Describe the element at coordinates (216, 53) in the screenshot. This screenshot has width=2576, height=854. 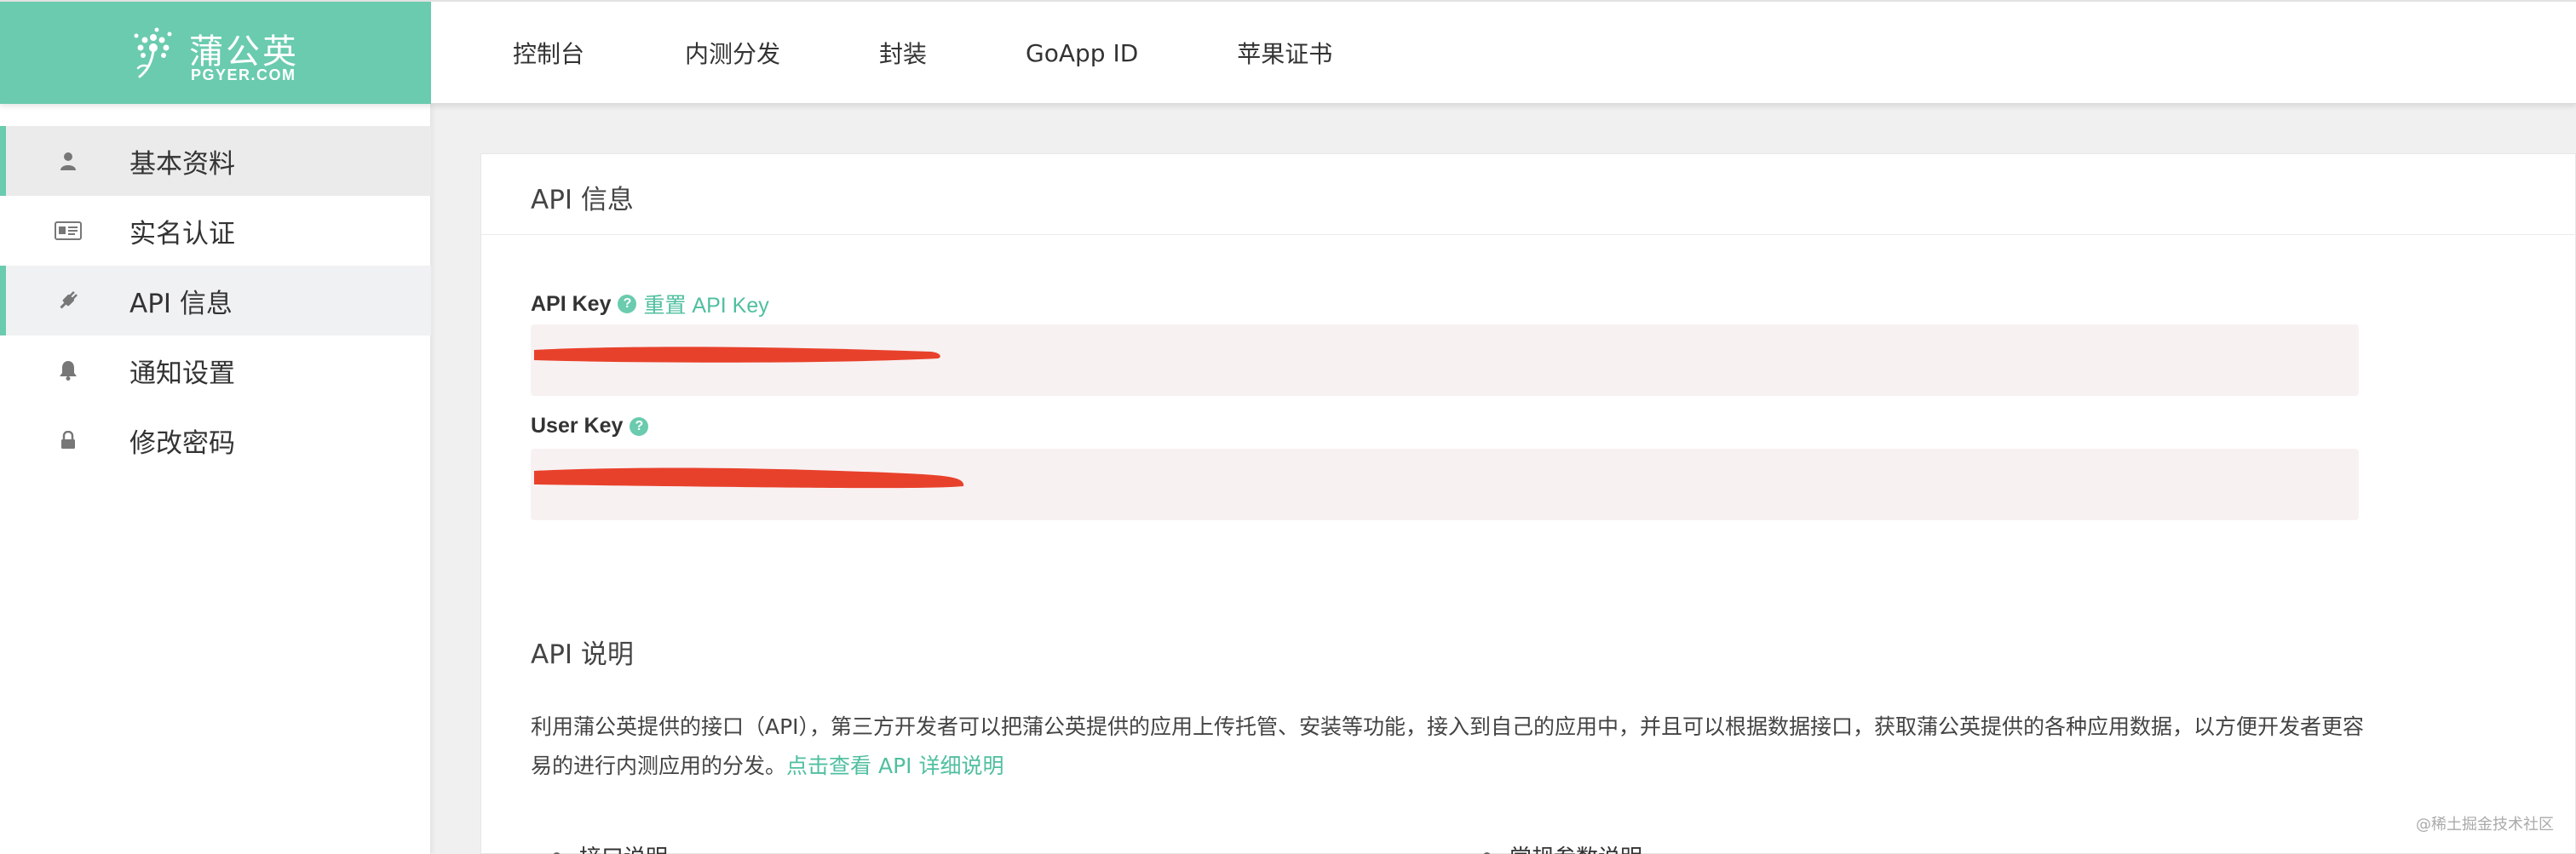
I see `brand-logo: 蒲公英 PGYER.COM` at that location.